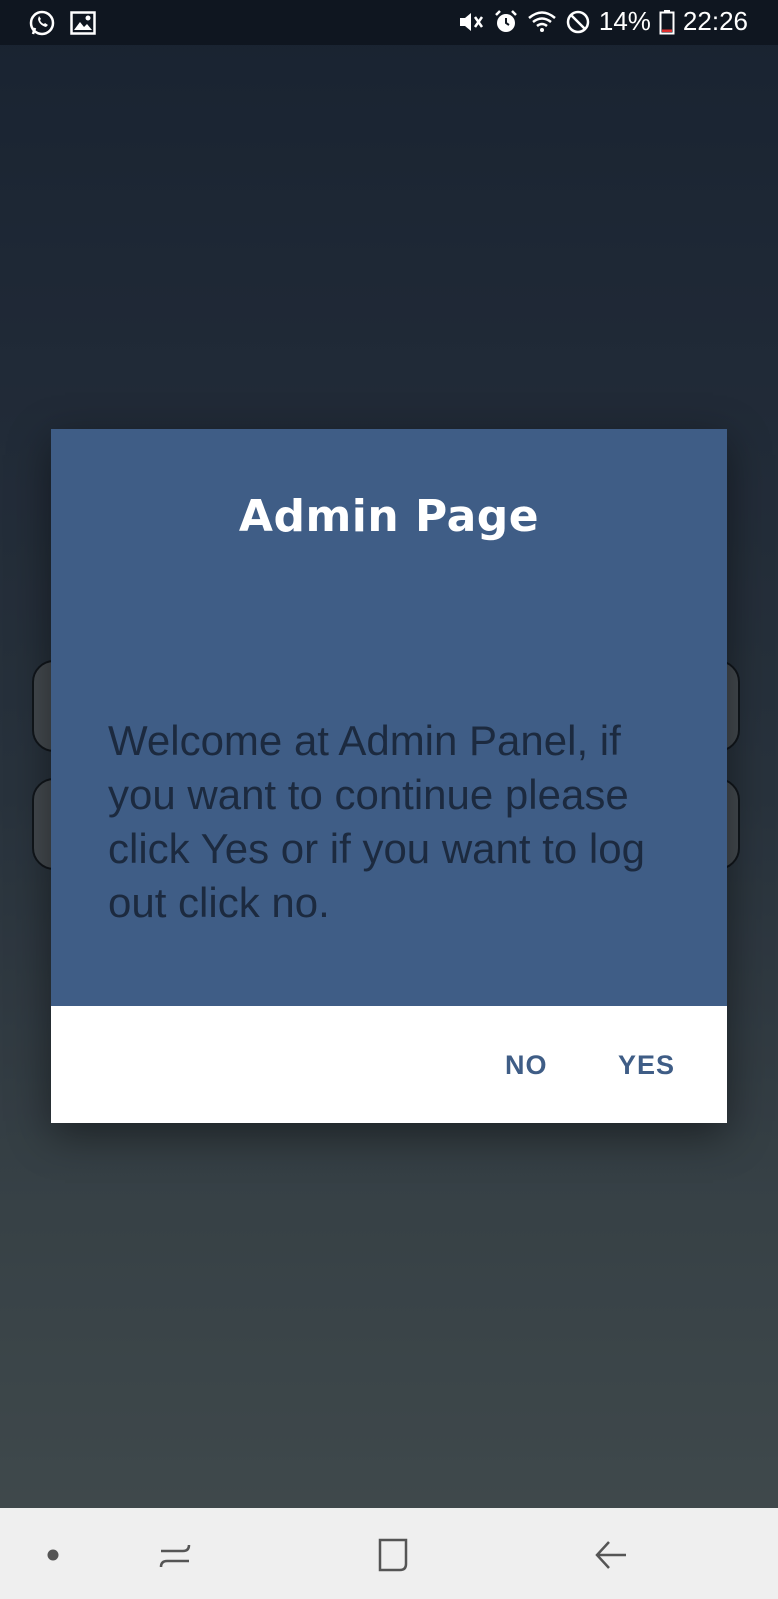 Image resolution: width=778 pixels, height=1599 pixels. I want to click on status-right-icons: 14% 22:26, so click(602, 21).